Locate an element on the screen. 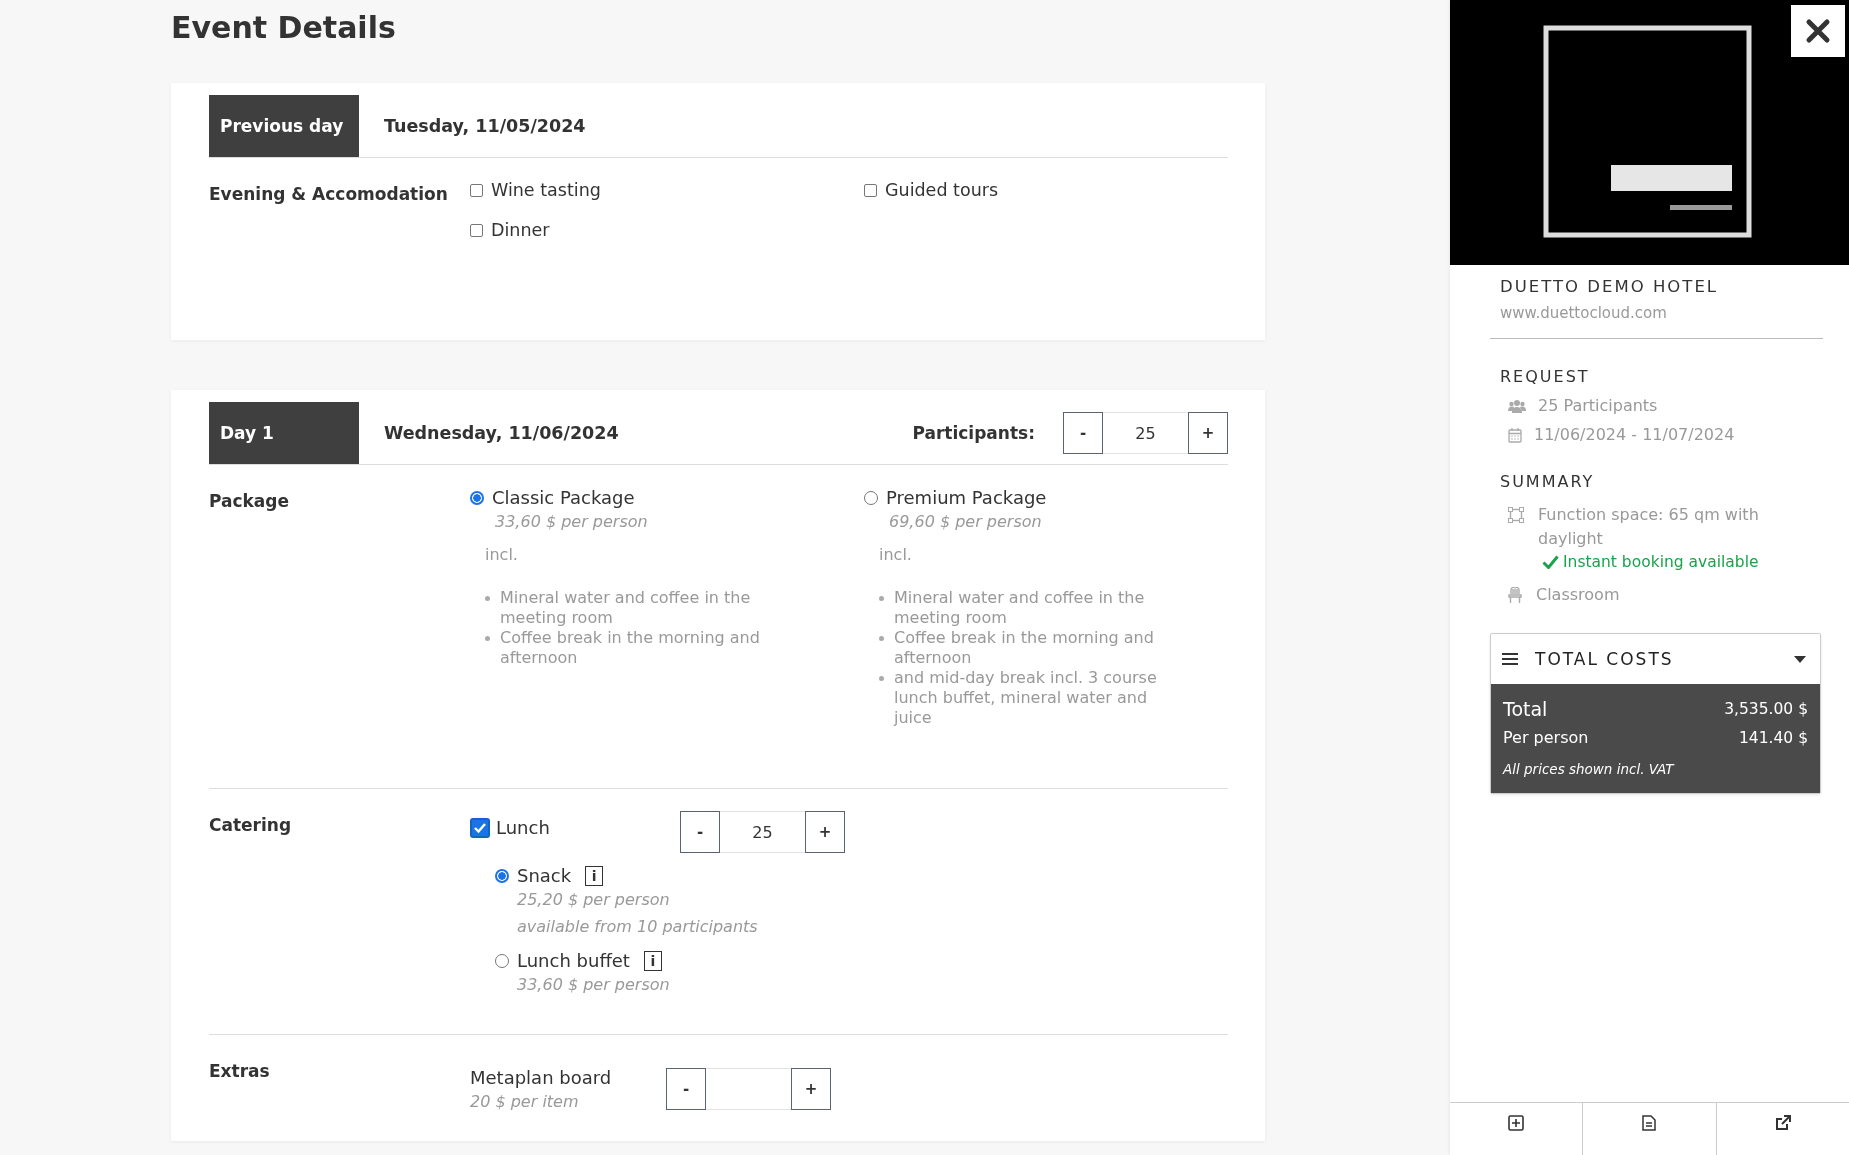 The image size is (1849, 1155). check-icon is located at coordinates (1550, 562).